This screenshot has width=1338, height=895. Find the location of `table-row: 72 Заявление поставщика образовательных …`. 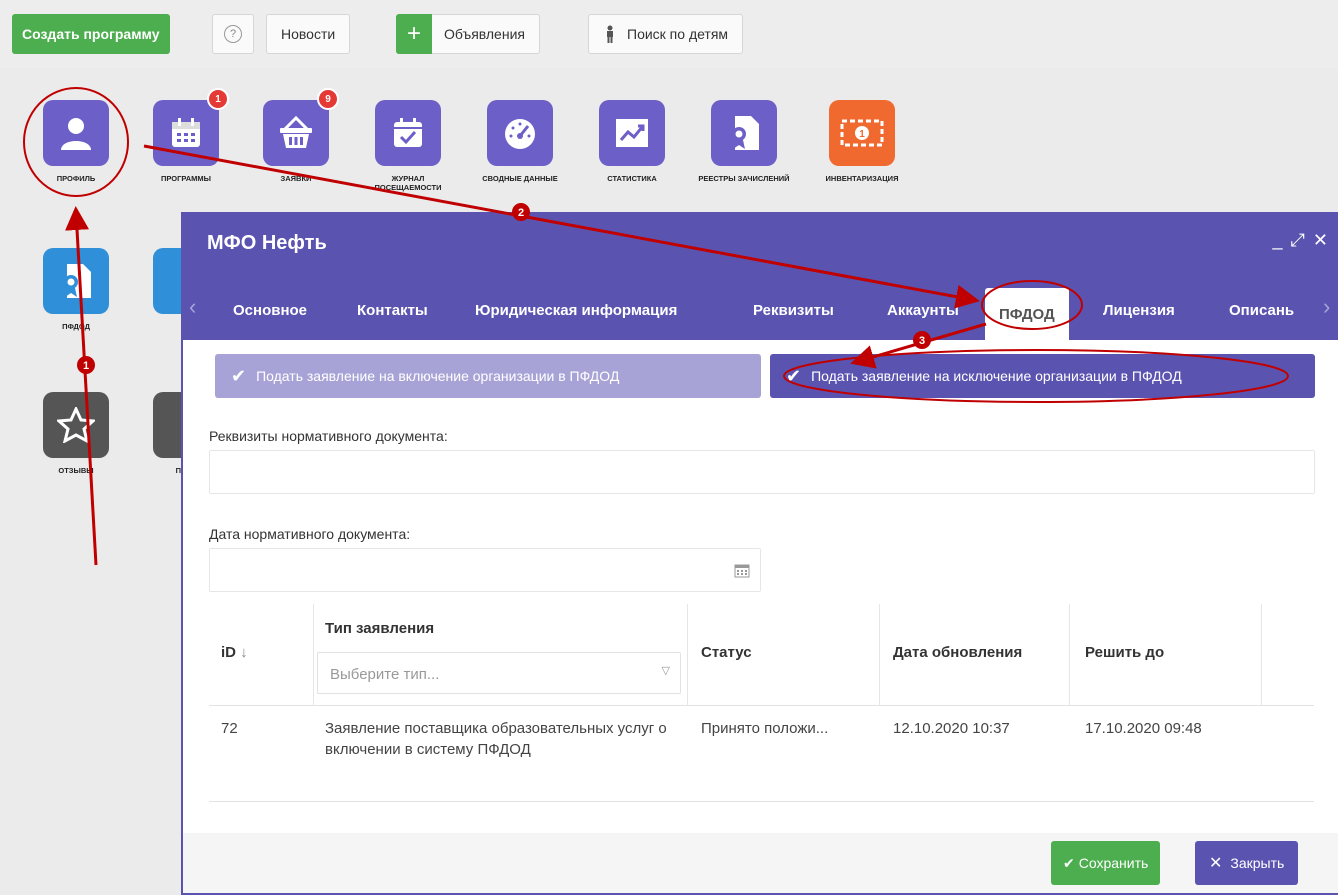

table-row: 72 Заявление поставщика образовательных … is located at coordinates (761, 754).